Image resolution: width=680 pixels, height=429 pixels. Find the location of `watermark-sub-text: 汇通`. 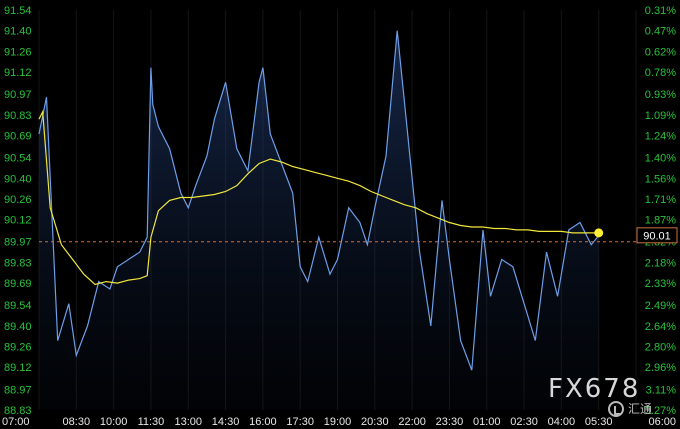

watermark-sub-text: 汇通 is located at coordinates (640, 409).